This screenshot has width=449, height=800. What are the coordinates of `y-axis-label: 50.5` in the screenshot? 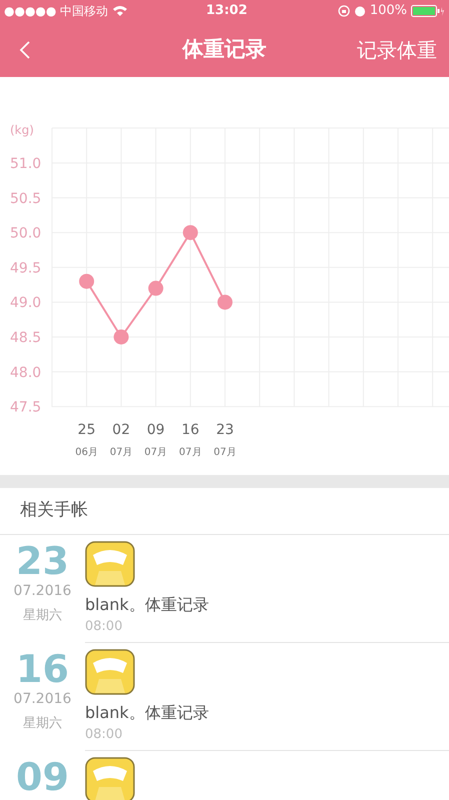 It's located at (26, 198).